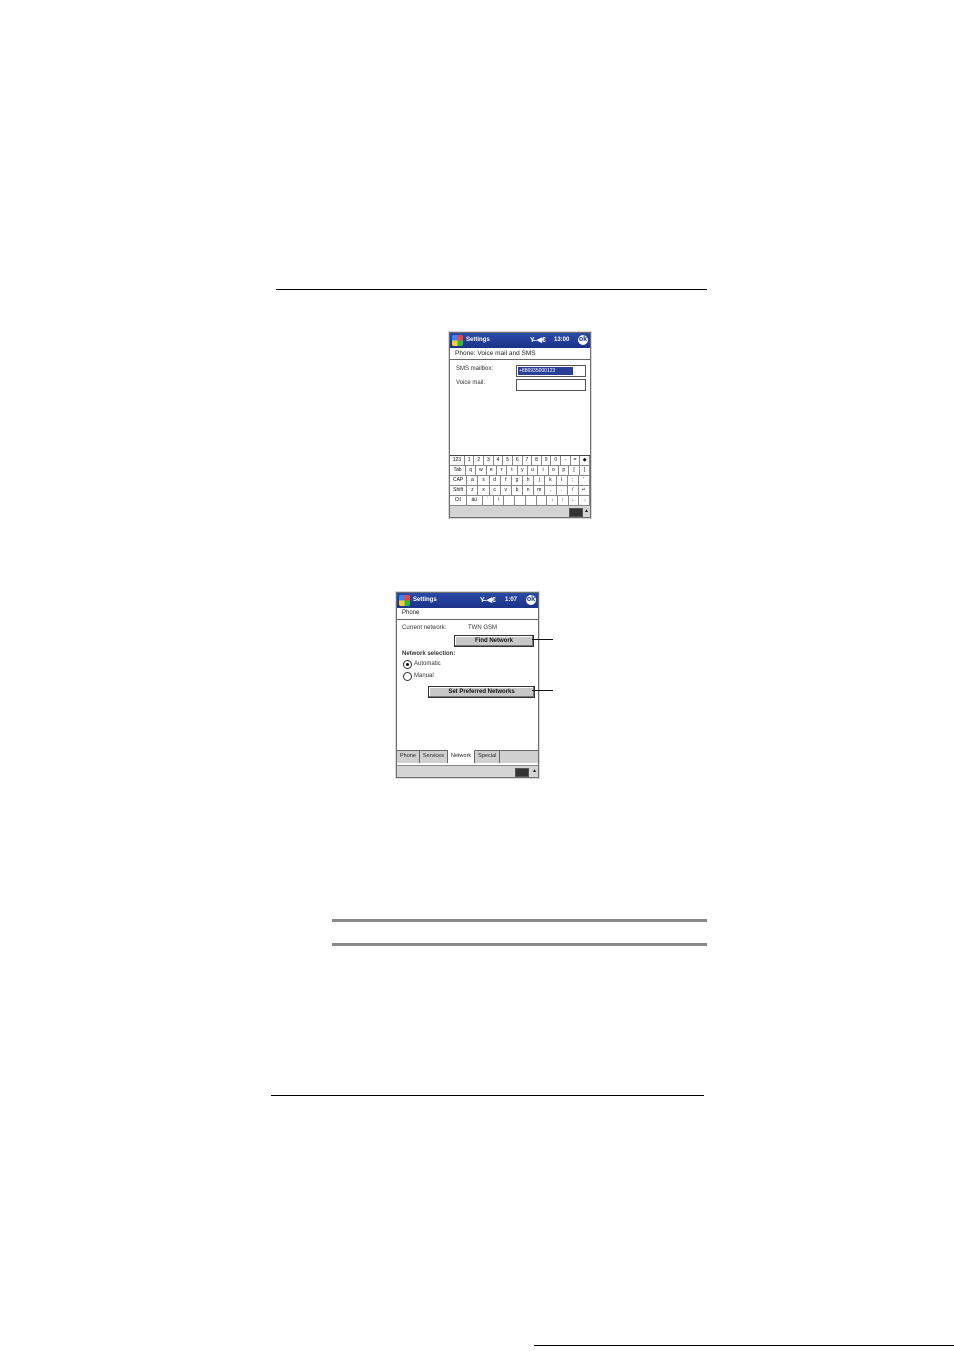  What do you see at coordinates (576, 460) in the screenshot?
I see `keyboard-key: =` at bounding box center [576, 460].